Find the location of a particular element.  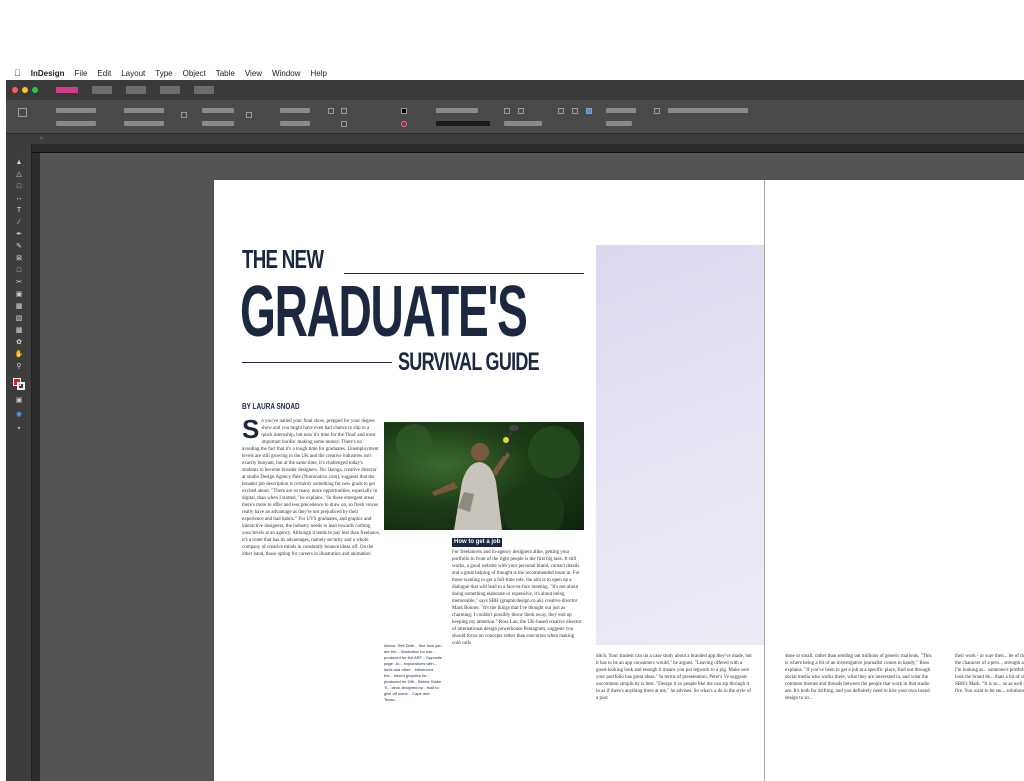

align-center-icon is located at coordinates (575, 111).